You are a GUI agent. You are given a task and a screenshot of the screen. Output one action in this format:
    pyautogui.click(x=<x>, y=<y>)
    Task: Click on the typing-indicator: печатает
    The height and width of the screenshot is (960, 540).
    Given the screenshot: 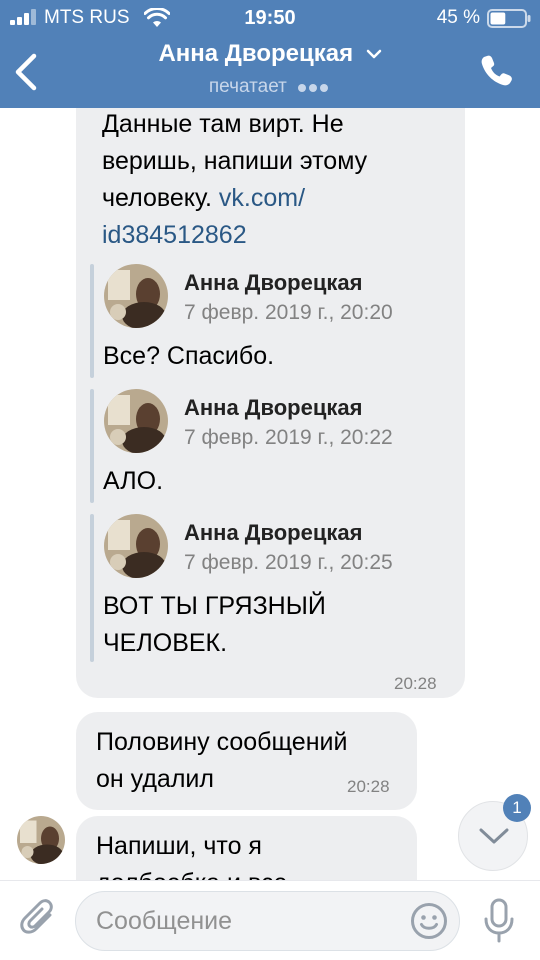 What is the action you would take?
    pyautogui.click(x=270, y=87)
    